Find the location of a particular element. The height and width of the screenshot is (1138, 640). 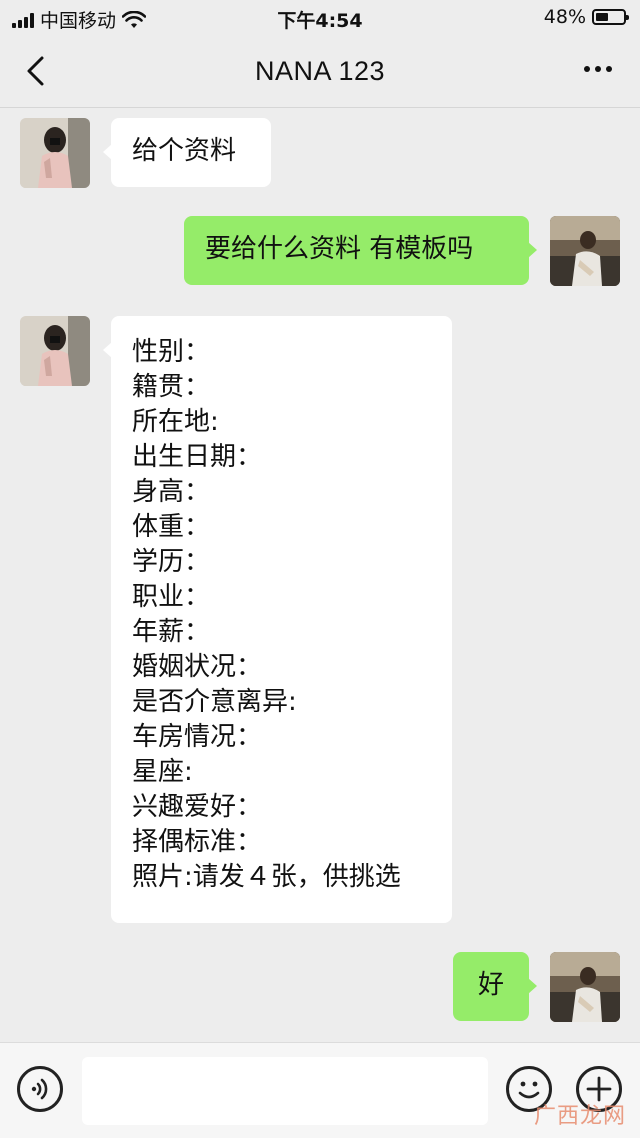

message-bubble-in: 给个资料 is located at coordinates (187, 152).